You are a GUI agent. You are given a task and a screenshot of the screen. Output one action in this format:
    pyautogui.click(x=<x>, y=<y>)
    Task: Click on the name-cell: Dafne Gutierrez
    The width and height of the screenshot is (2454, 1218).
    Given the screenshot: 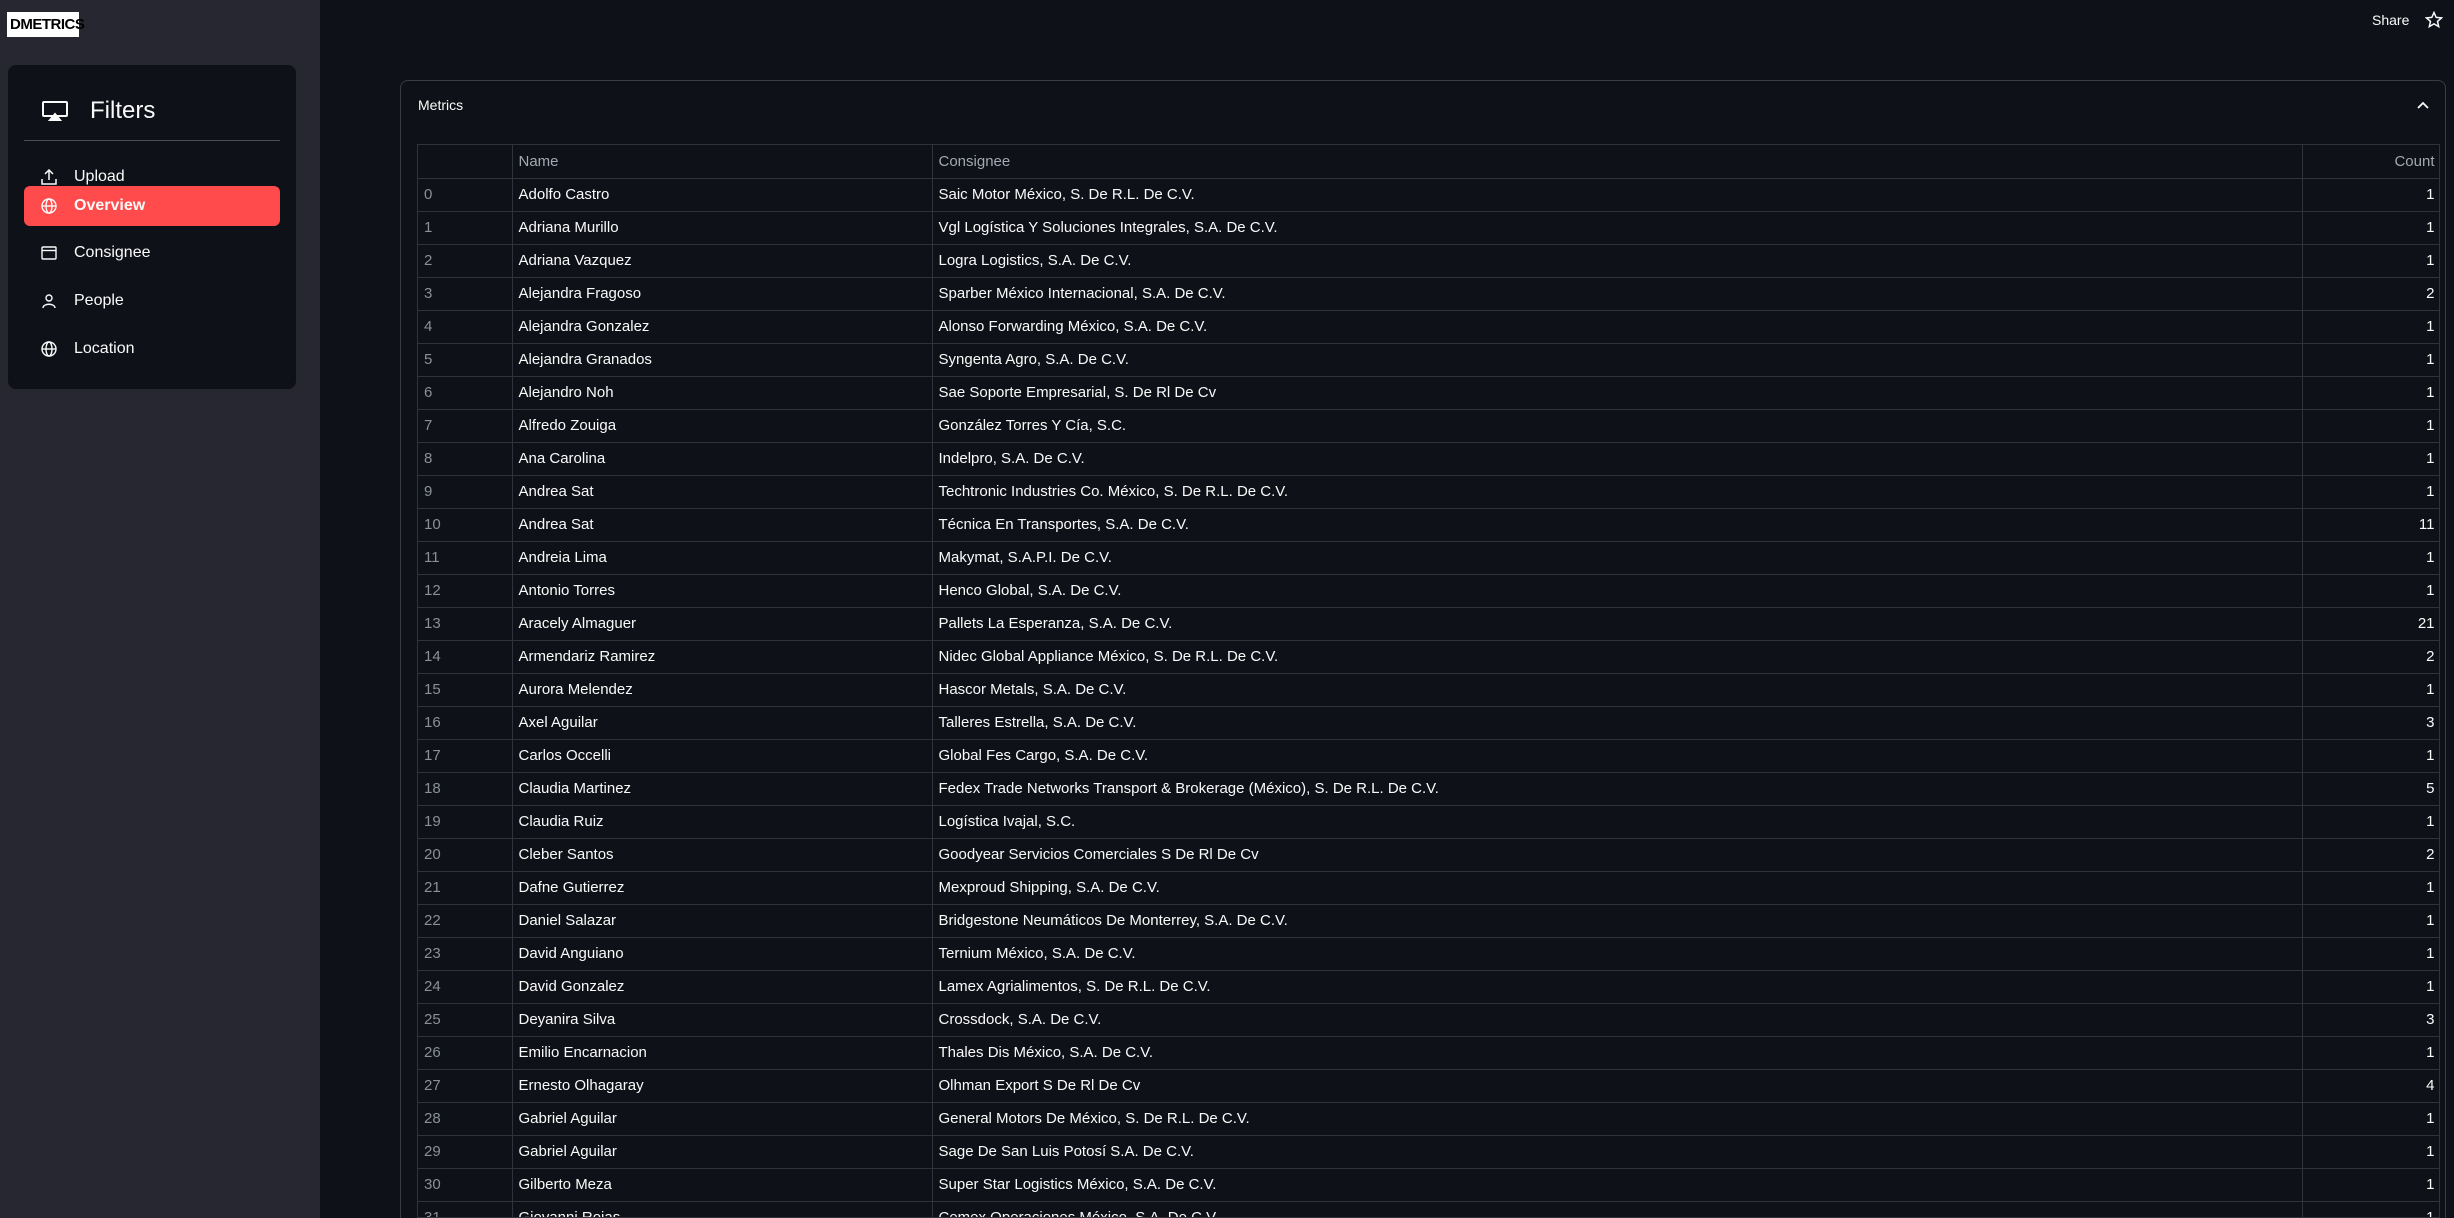 What is the action you would take?
    pyautogui.click(x=722, y=888)
    